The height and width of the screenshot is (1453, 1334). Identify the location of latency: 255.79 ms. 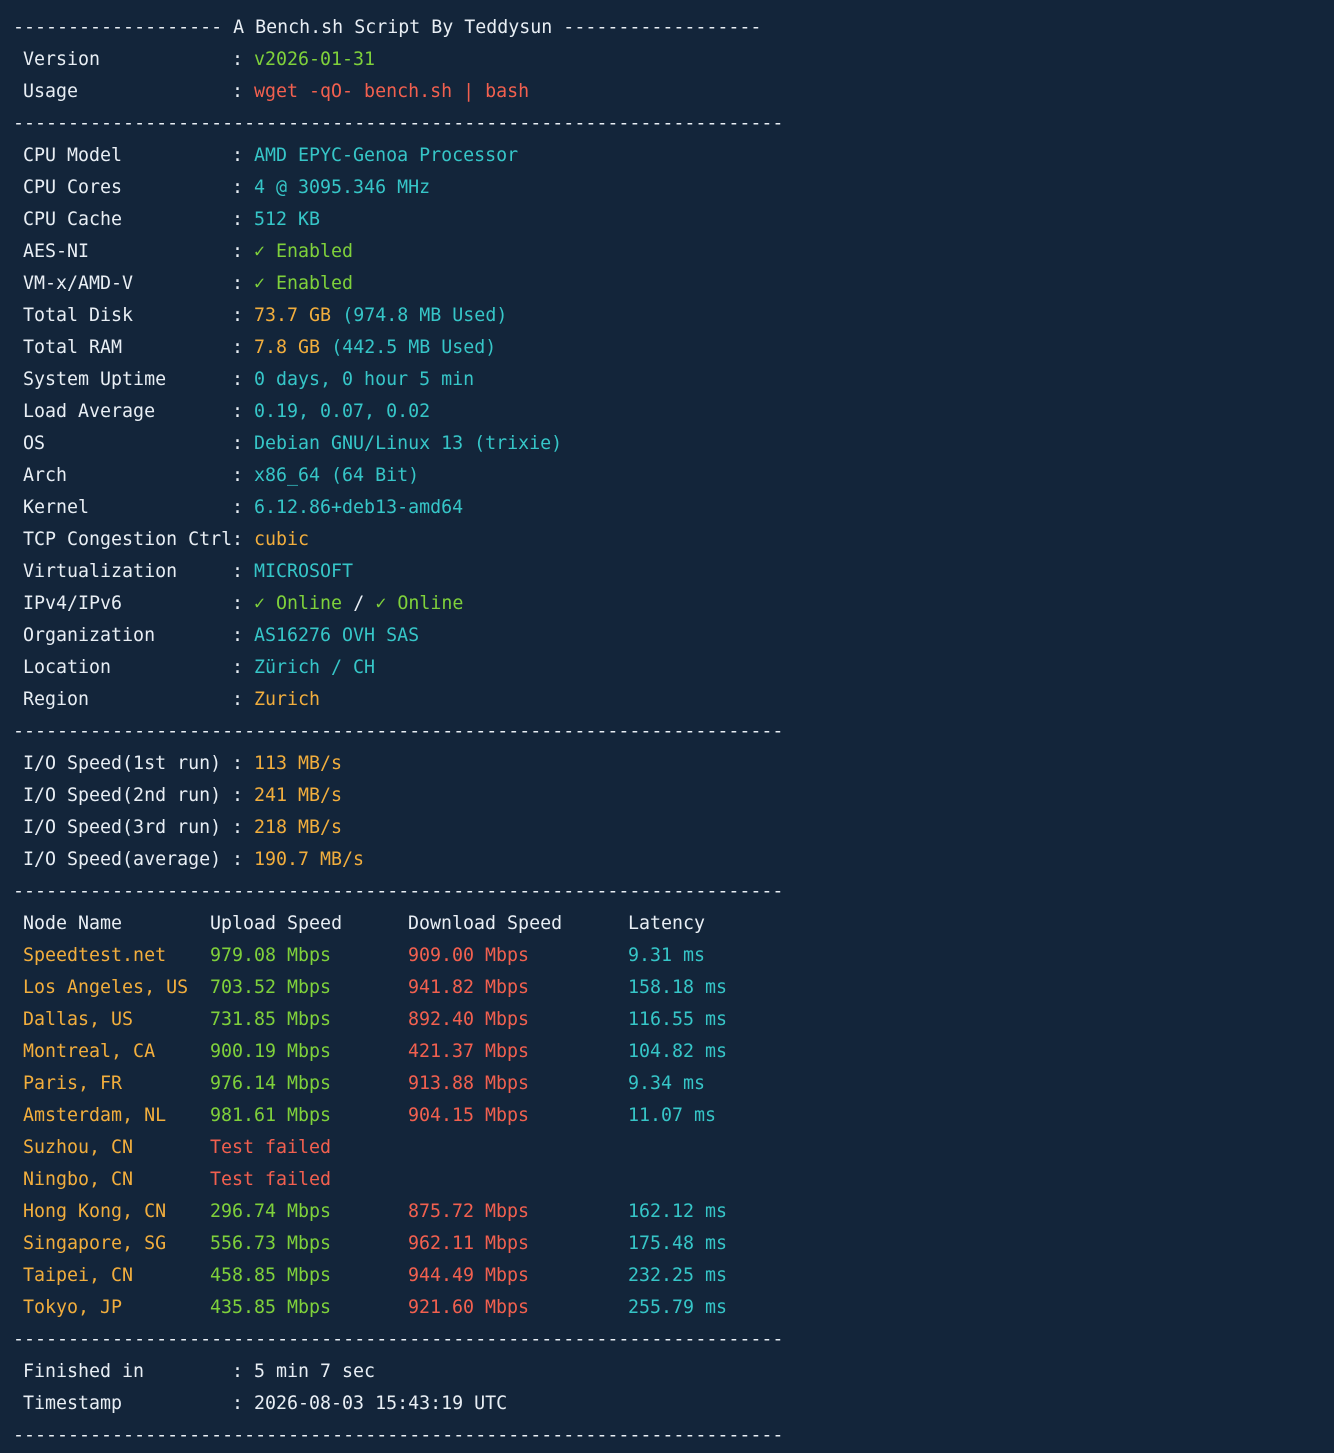
(678, 1307).